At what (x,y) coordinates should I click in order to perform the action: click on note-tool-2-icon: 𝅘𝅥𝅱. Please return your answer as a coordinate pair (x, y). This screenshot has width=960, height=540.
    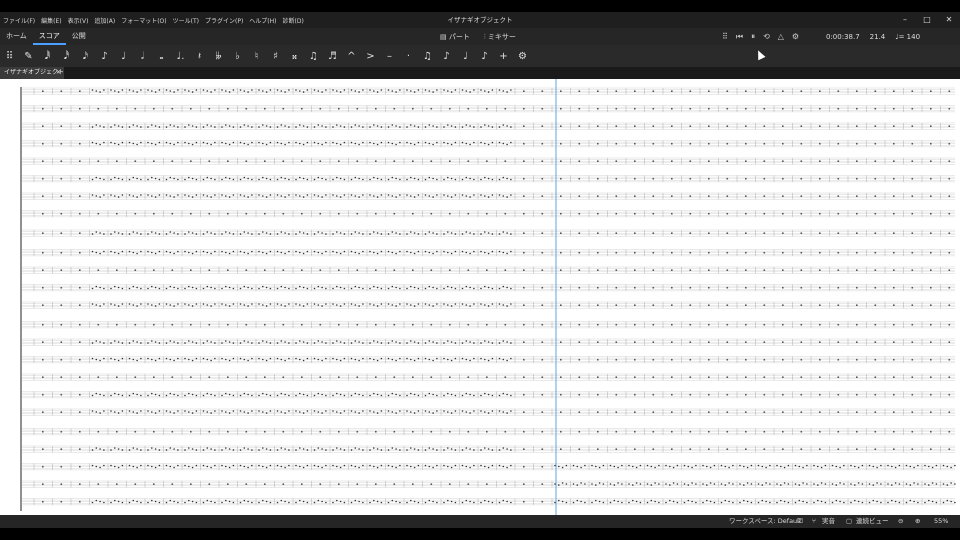
    Looking at the image, I should click on (47, 56).